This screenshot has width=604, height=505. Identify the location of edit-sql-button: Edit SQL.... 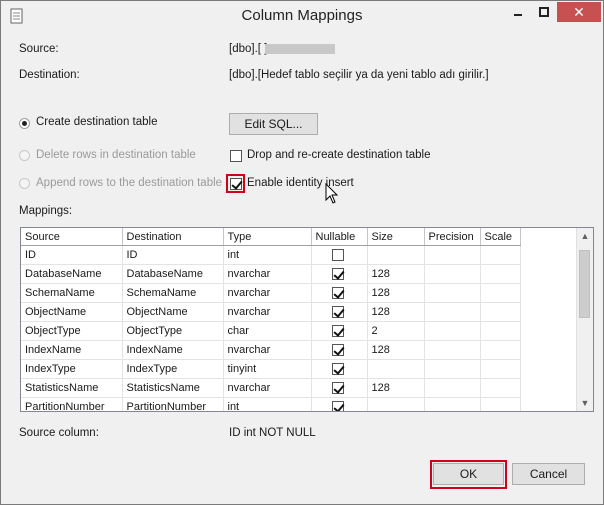
(273, 124).